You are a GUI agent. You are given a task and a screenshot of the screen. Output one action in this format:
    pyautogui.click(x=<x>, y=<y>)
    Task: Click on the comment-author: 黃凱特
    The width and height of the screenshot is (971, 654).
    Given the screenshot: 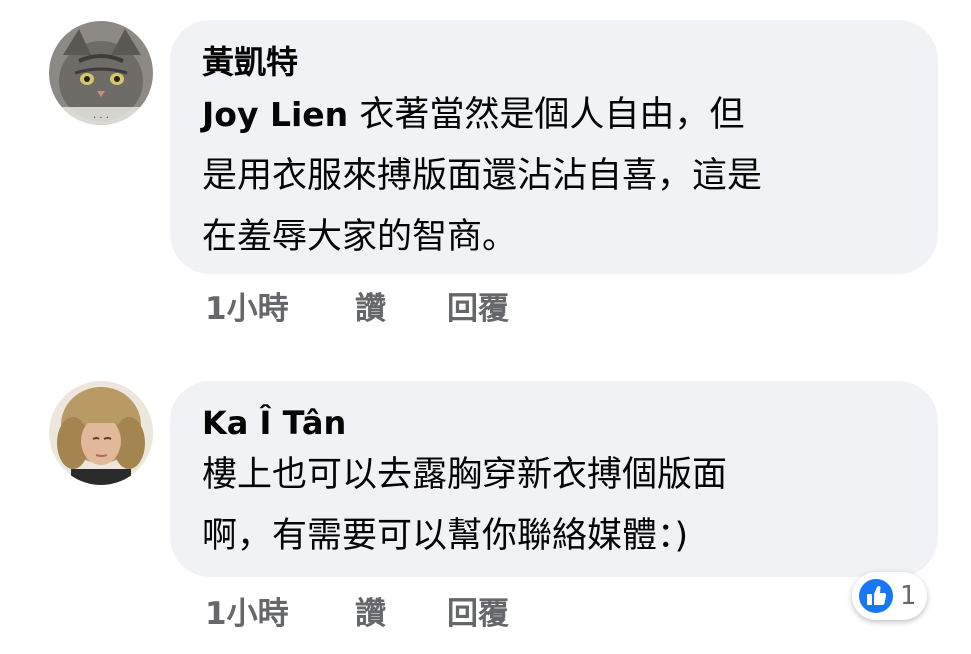 What is the action you would take?
    pyautogui.click(x=554, y=62)
    